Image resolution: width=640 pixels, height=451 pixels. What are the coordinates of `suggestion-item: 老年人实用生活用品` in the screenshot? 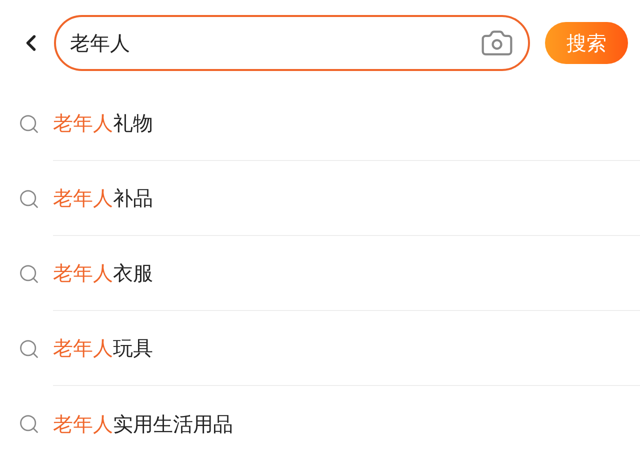 It's located at (320, 418).